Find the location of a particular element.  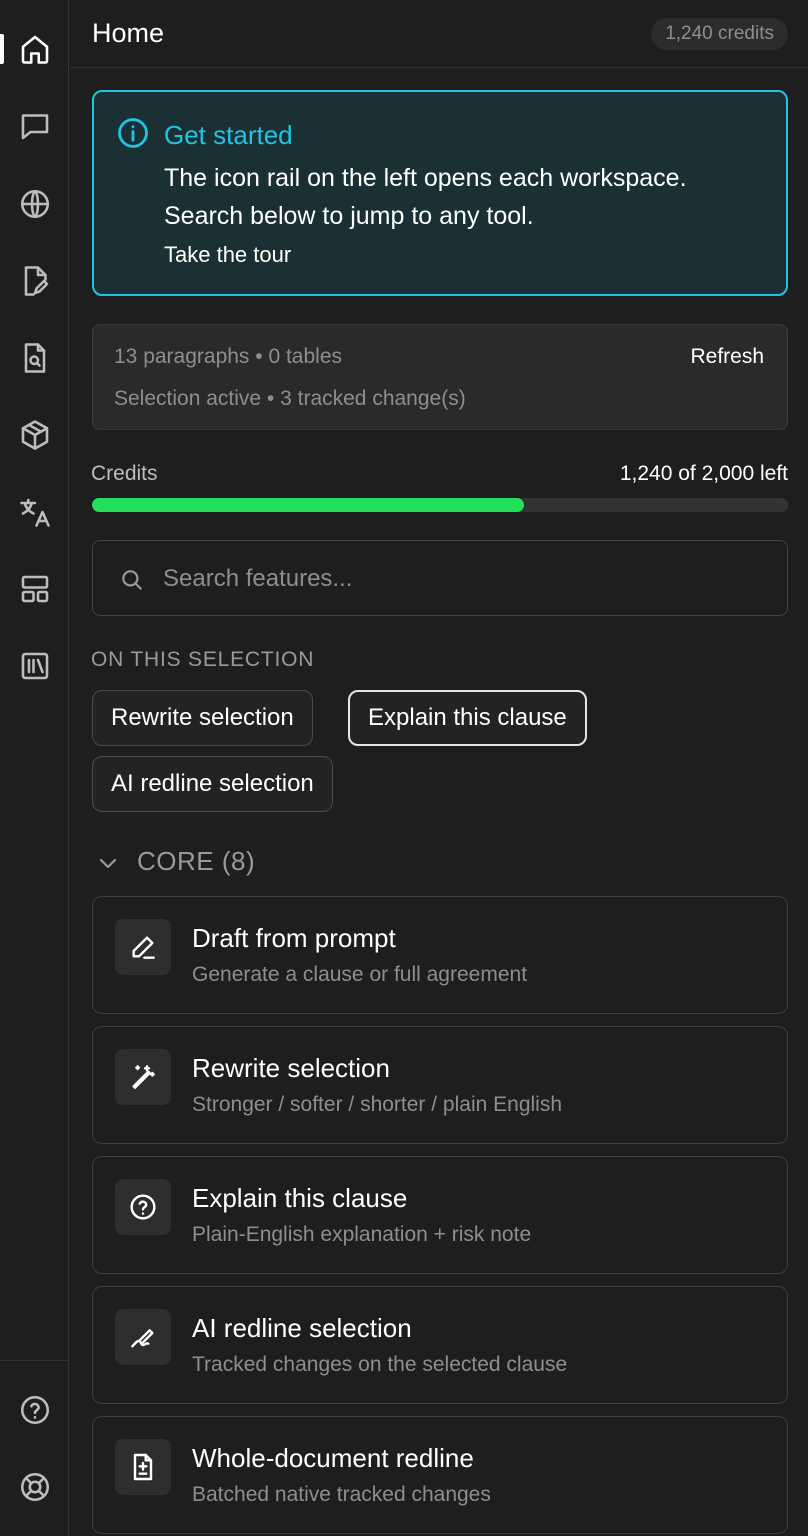

chevron-down-icon is located at coordinates (108, 863).